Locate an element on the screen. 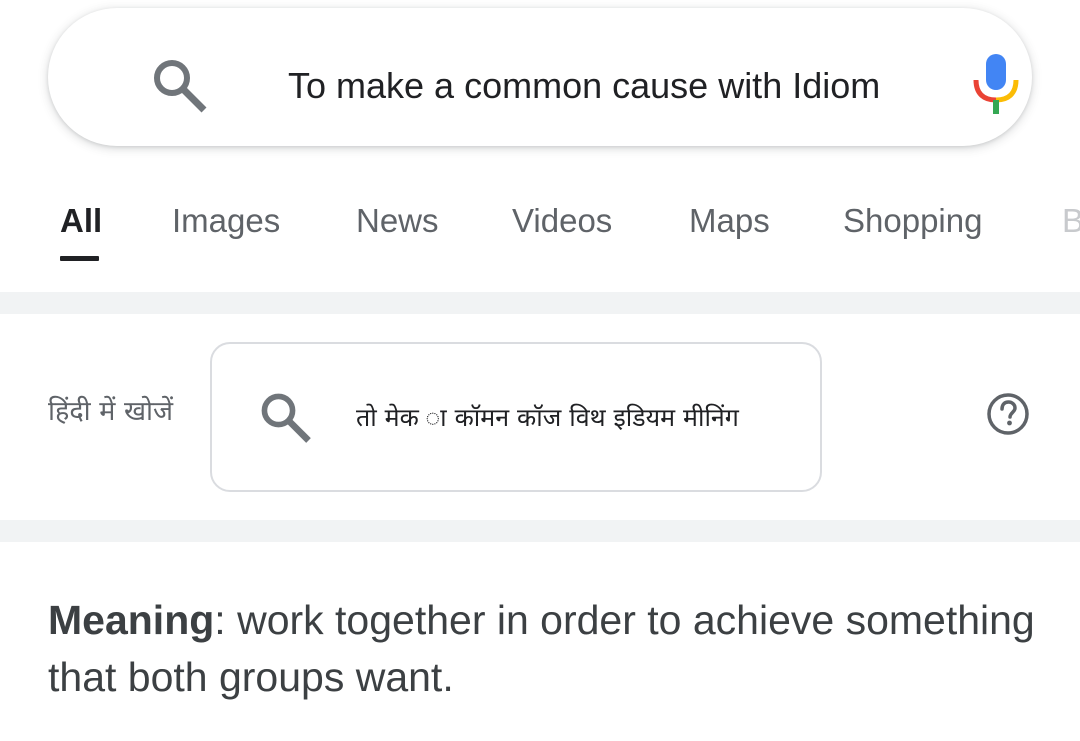  tab-all: All is located at coordinates (81, 221).